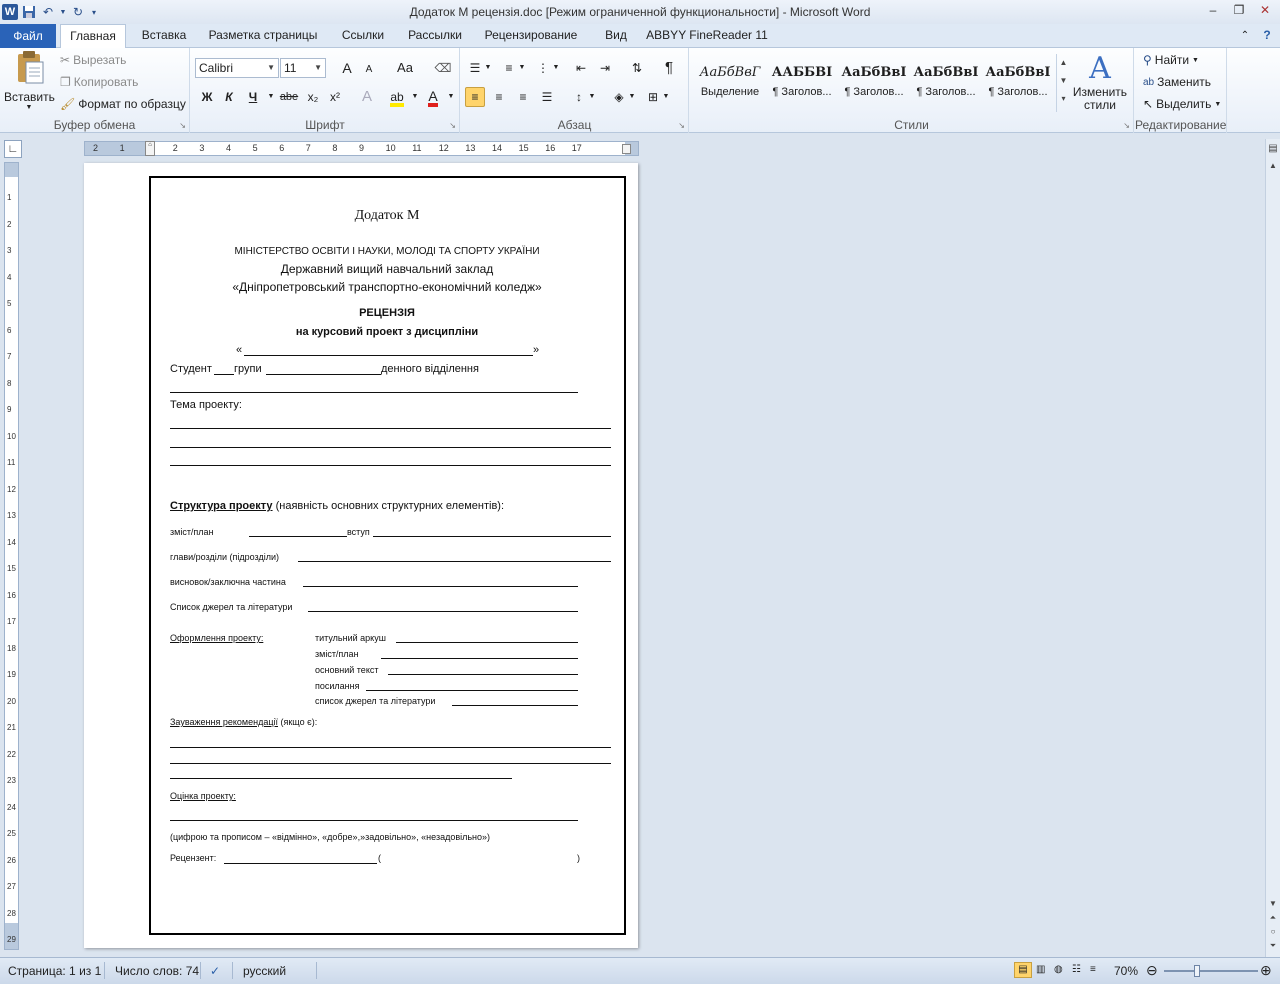 Image resolution: width=1280 pixels, height=984 pixels. What do you see at coordinates (605, 68) in the screenshot?
I see `increase-indent-icon: ⇥` at bounding box center [605, 68].